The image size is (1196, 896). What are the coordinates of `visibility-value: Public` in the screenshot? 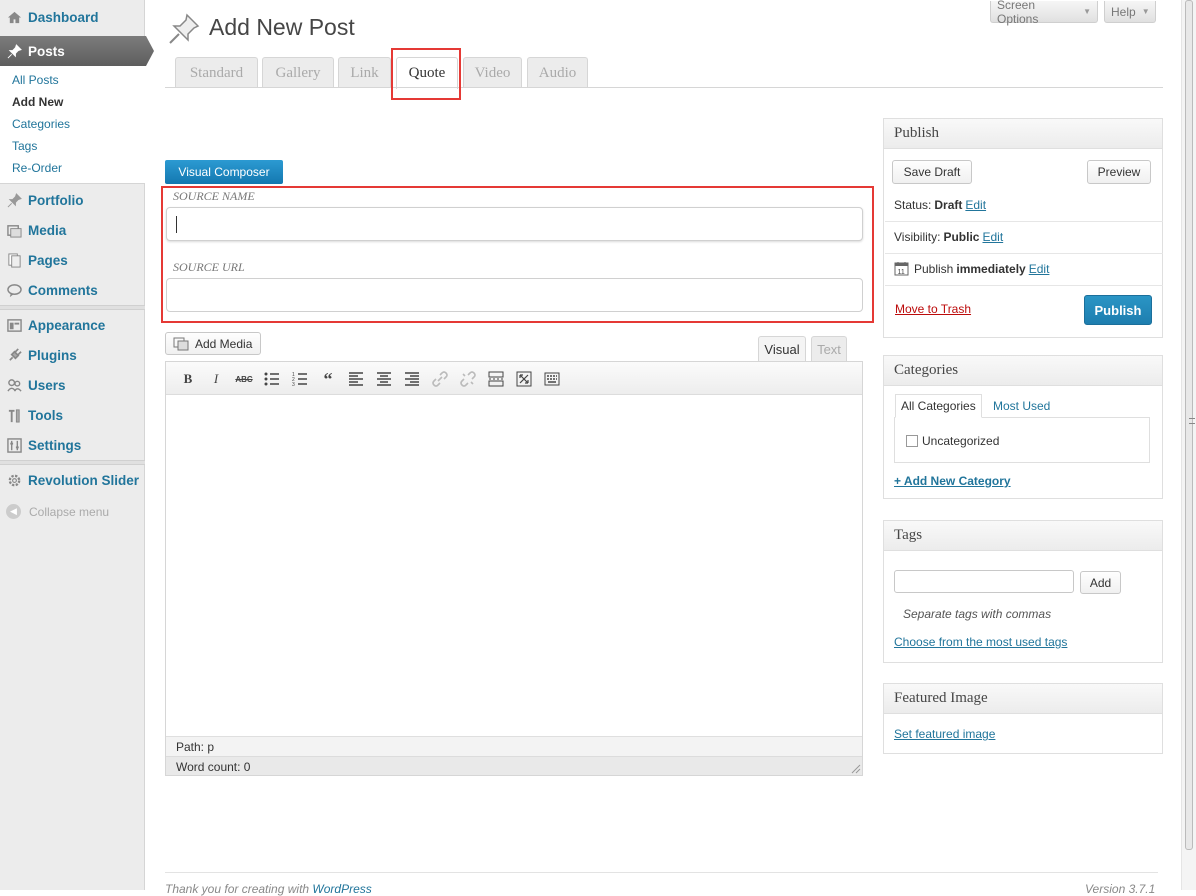 It's located at (961, 237).